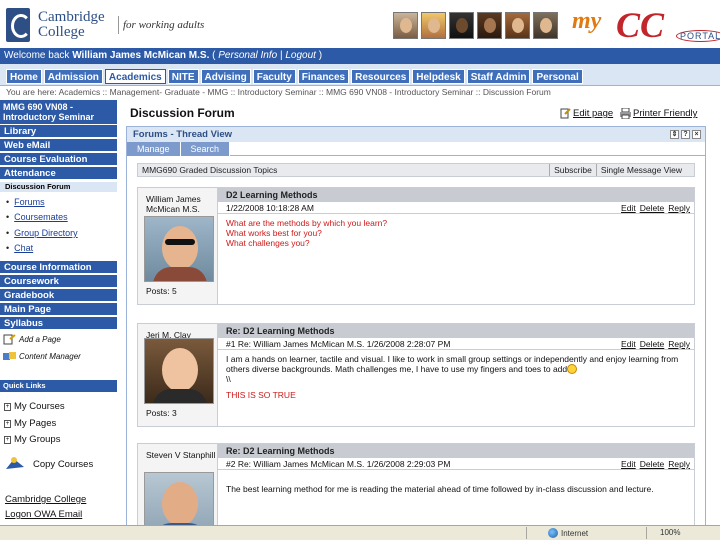 The image size is (720, 540). Describe the element at coordinates (498, 76) in the screenshot. I see `nav-tab-staff-admin: Staff Admin` at that location.